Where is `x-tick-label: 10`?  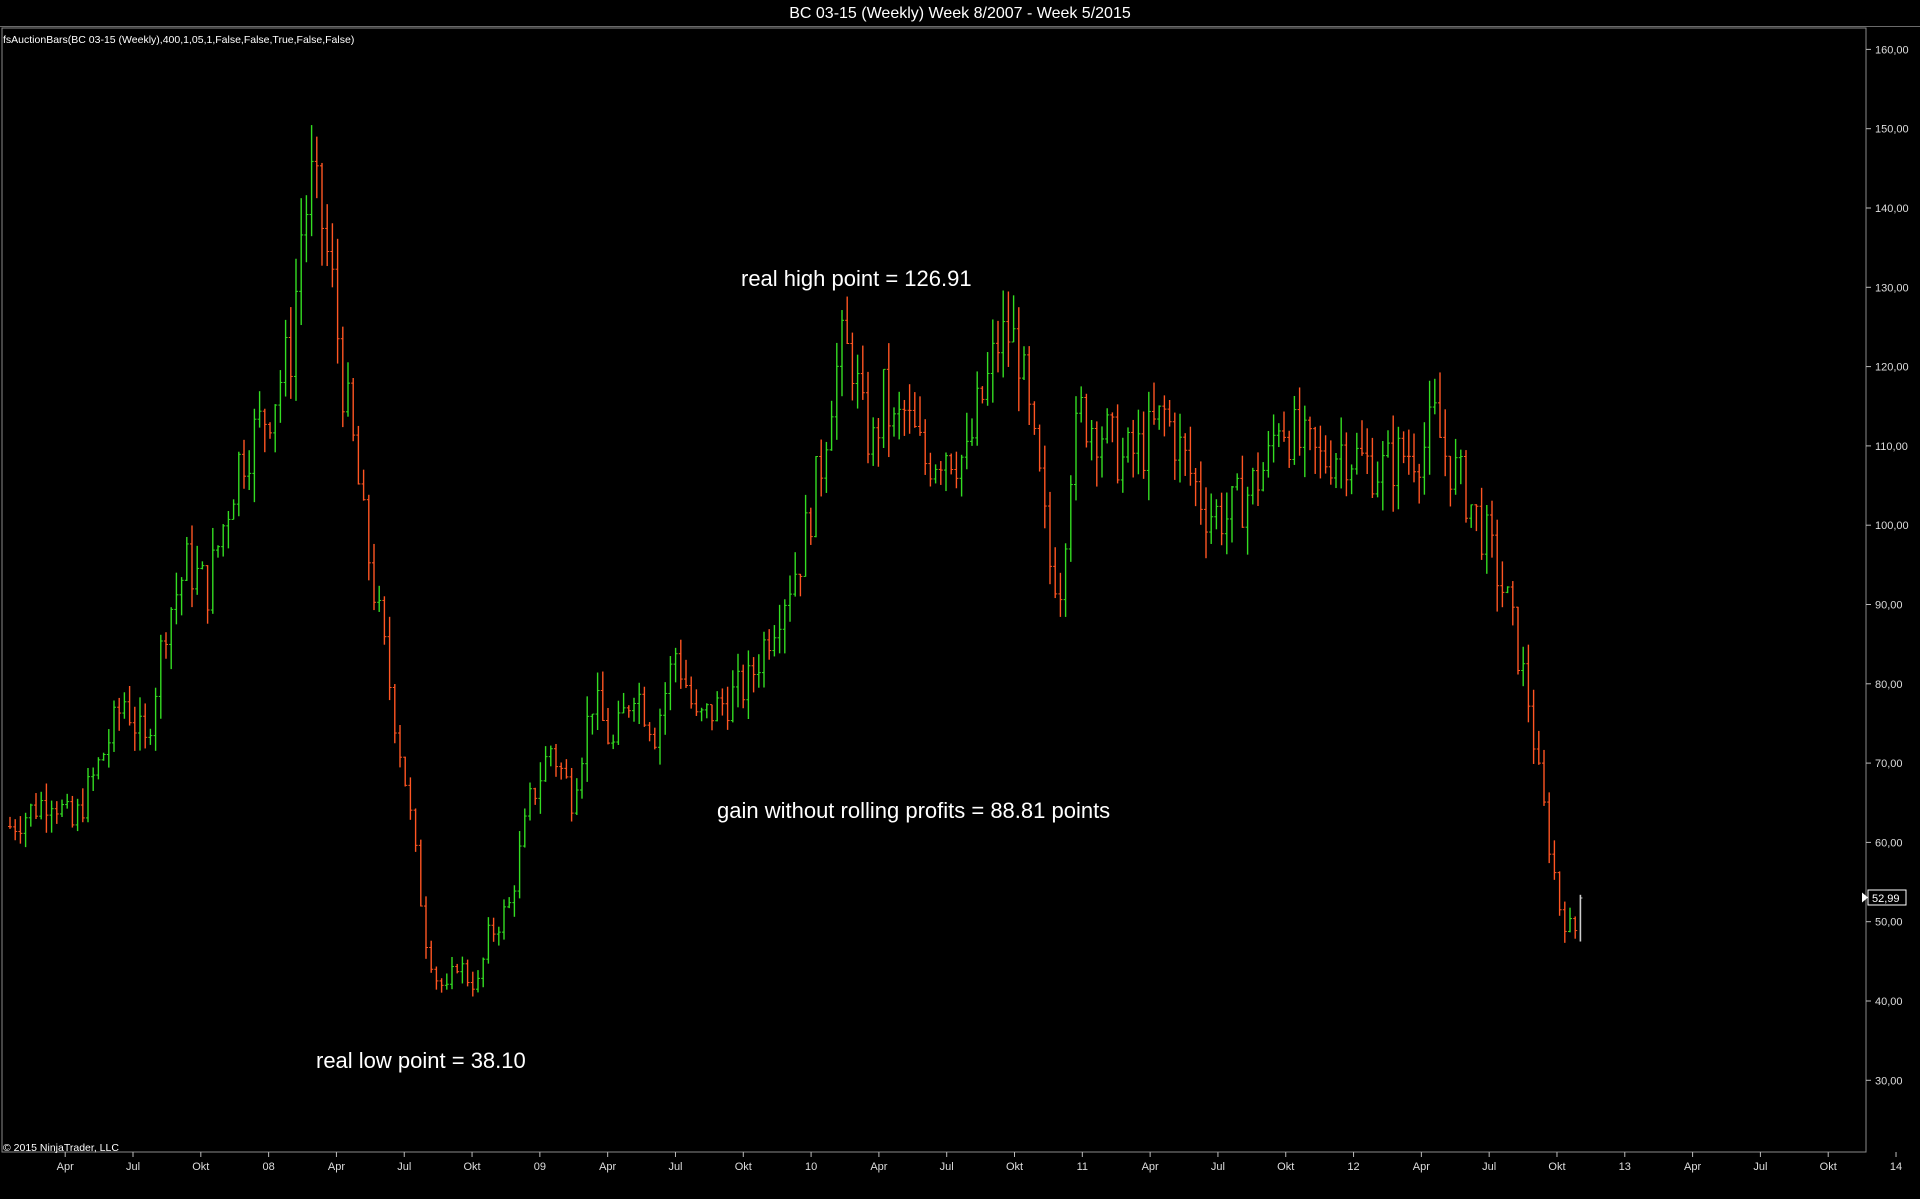
x-tick-label: 10 is located at coordinates (811, 1167).